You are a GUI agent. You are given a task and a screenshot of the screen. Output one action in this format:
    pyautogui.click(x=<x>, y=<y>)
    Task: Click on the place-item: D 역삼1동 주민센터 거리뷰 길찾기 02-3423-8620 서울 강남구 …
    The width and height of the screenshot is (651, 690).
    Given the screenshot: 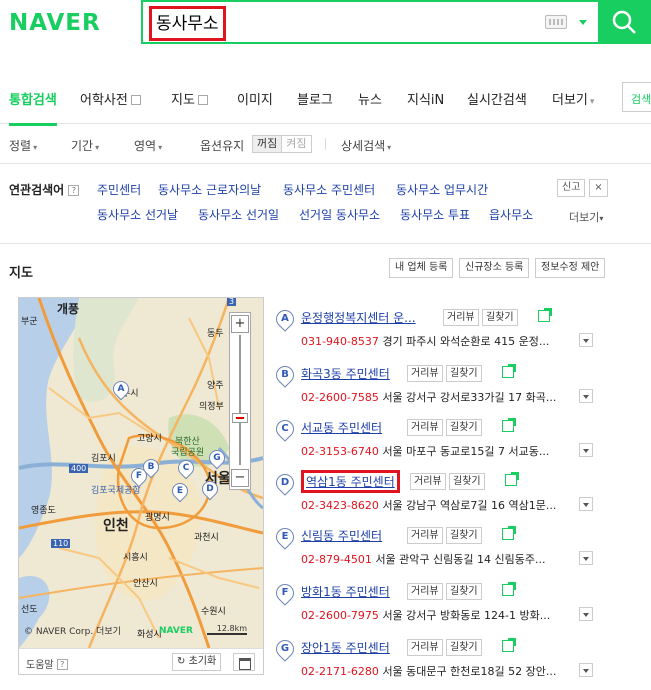 What is the action you would take?
    pyautogui.click(x=459, y=494)
    